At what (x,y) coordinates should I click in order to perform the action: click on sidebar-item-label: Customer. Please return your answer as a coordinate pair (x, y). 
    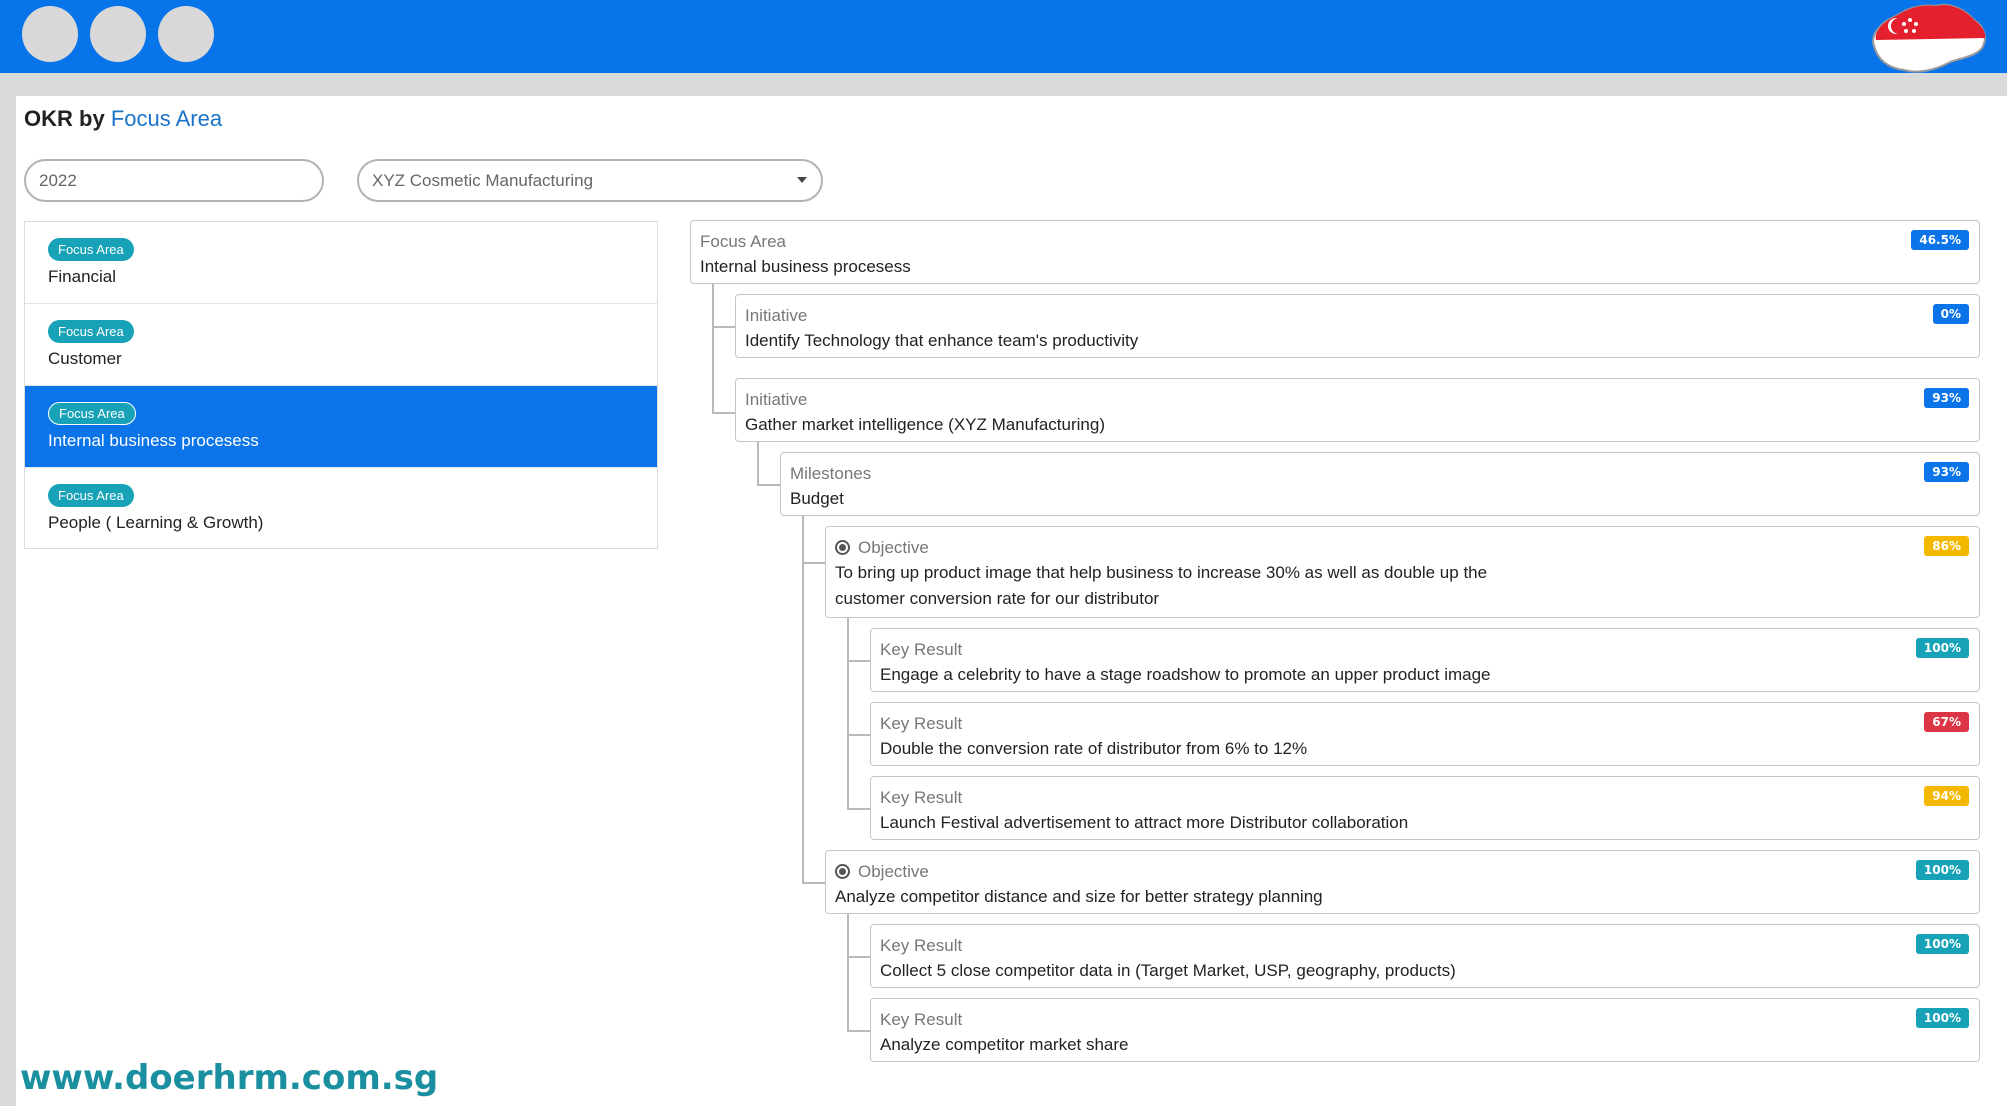
    Looking at the image, I should click on (85, 358).